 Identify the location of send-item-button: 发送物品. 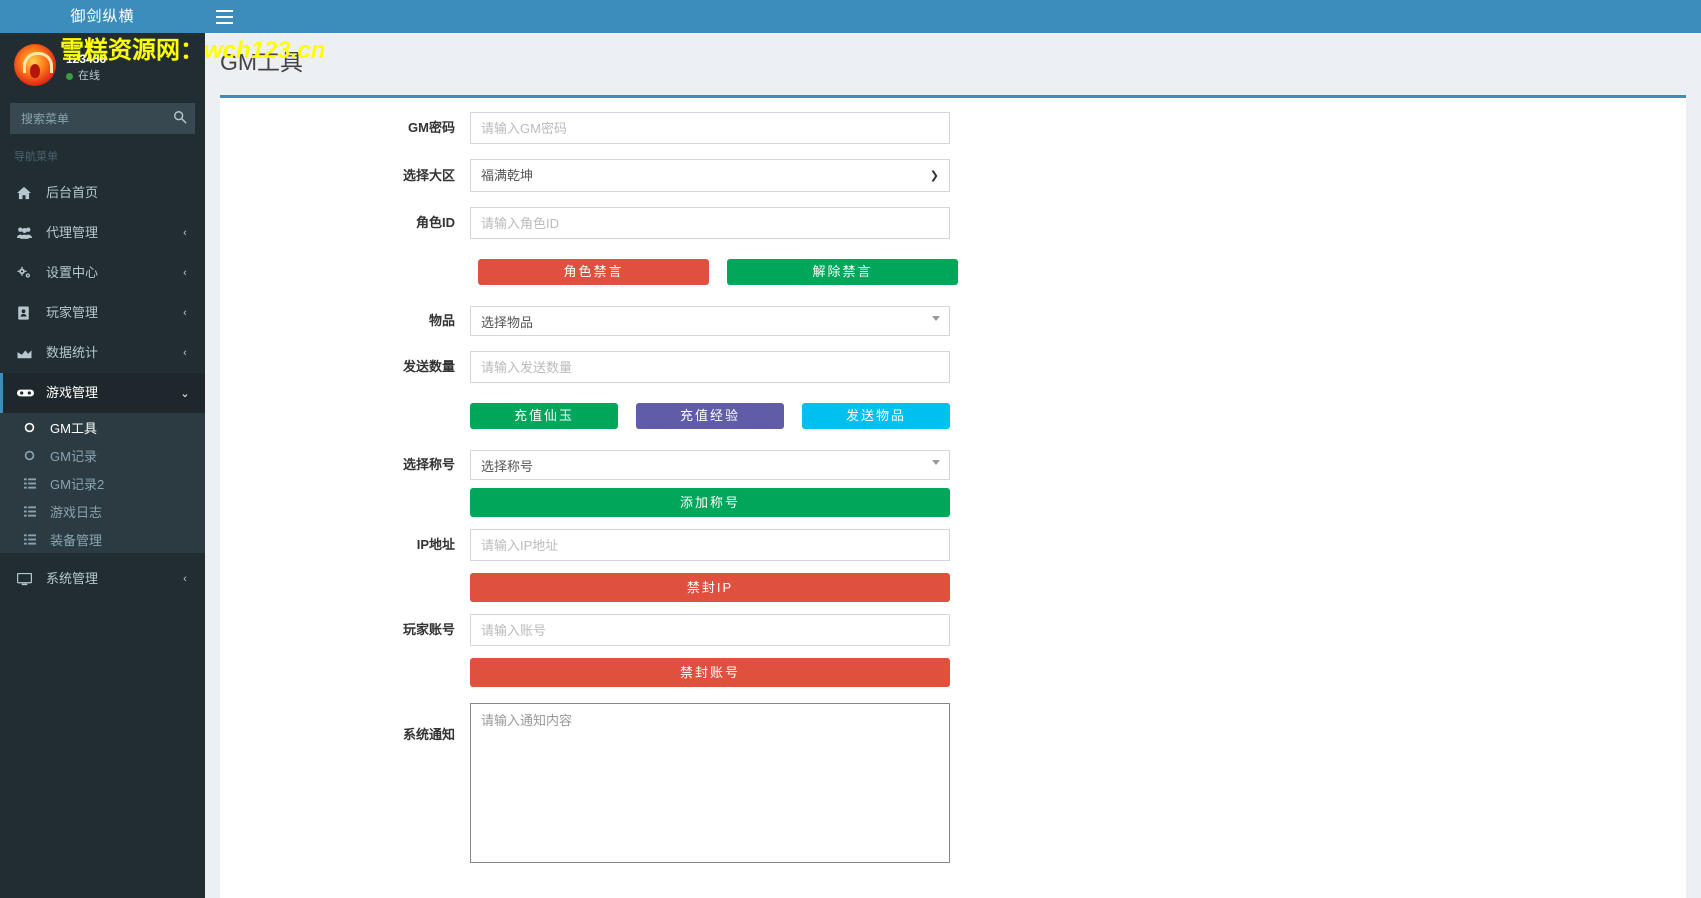
(876, 416).